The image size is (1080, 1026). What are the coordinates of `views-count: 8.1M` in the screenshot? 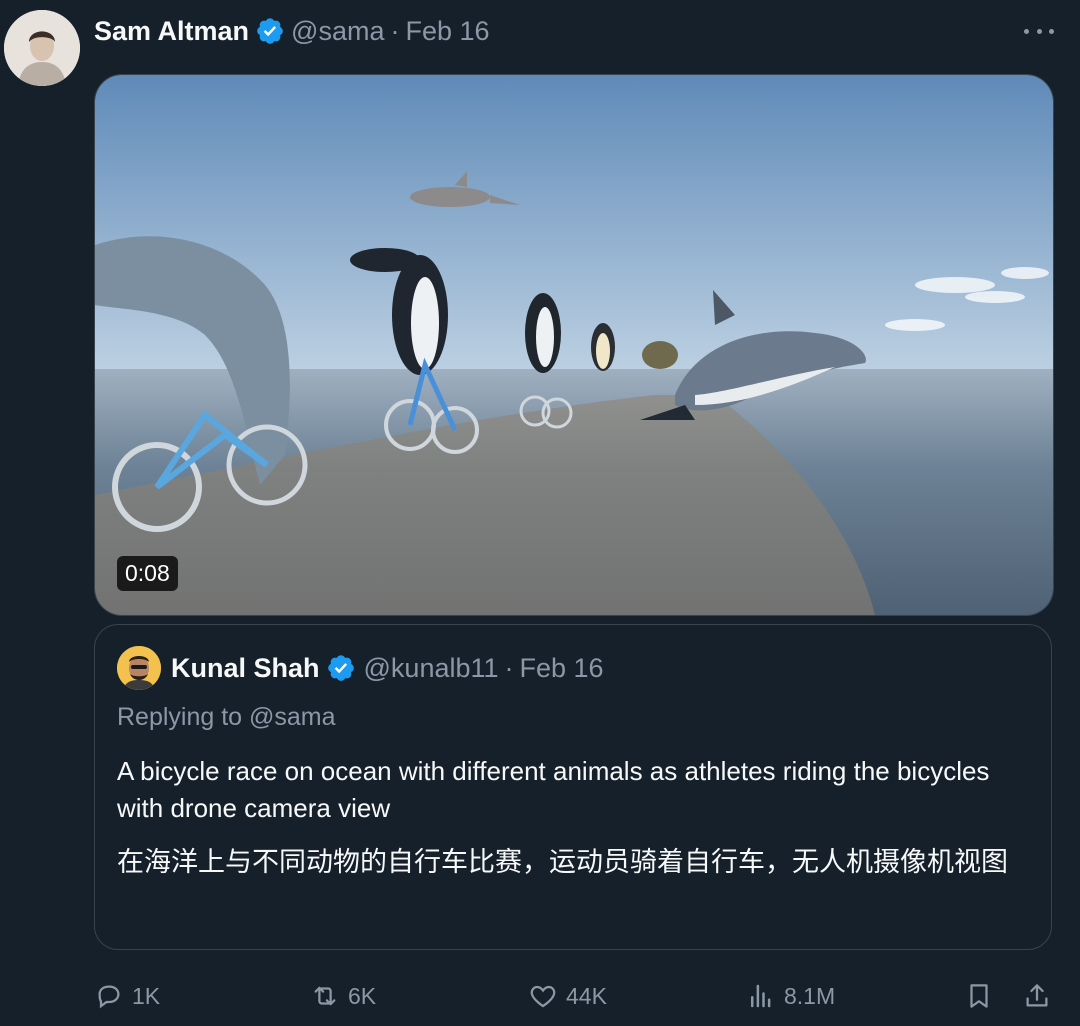 It's located at (810, 995).